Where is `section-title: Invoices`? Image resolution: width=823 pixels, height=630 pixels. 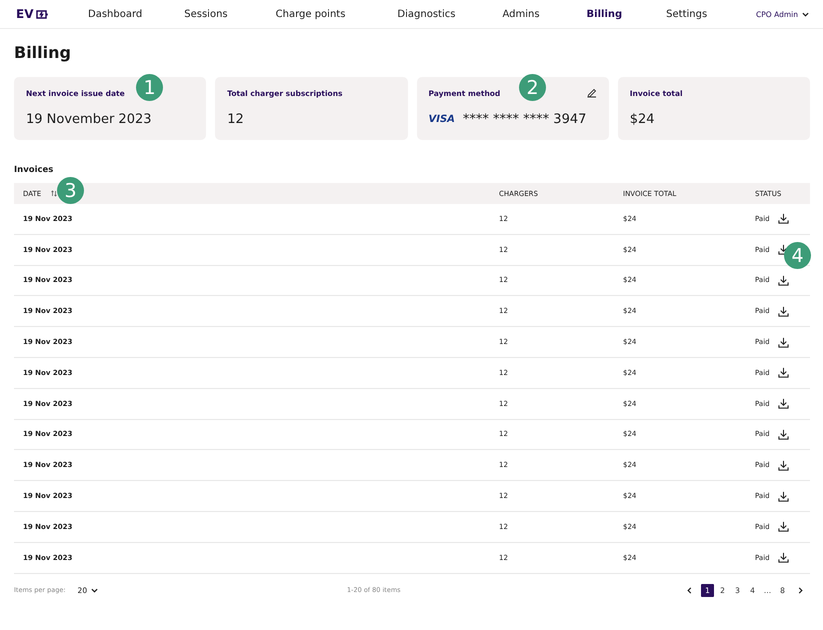
section-title: Invoices is located at coordinates (34, 170).